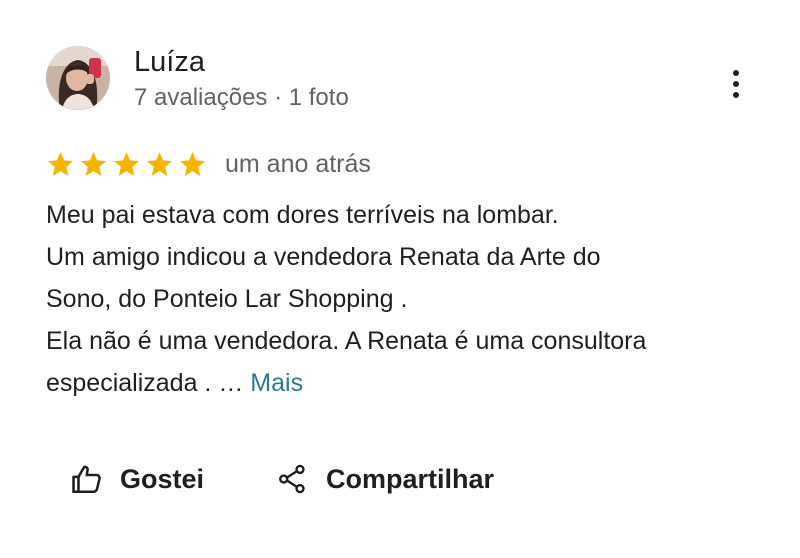  I want to click on more-vert-icon, so click(736, 73).